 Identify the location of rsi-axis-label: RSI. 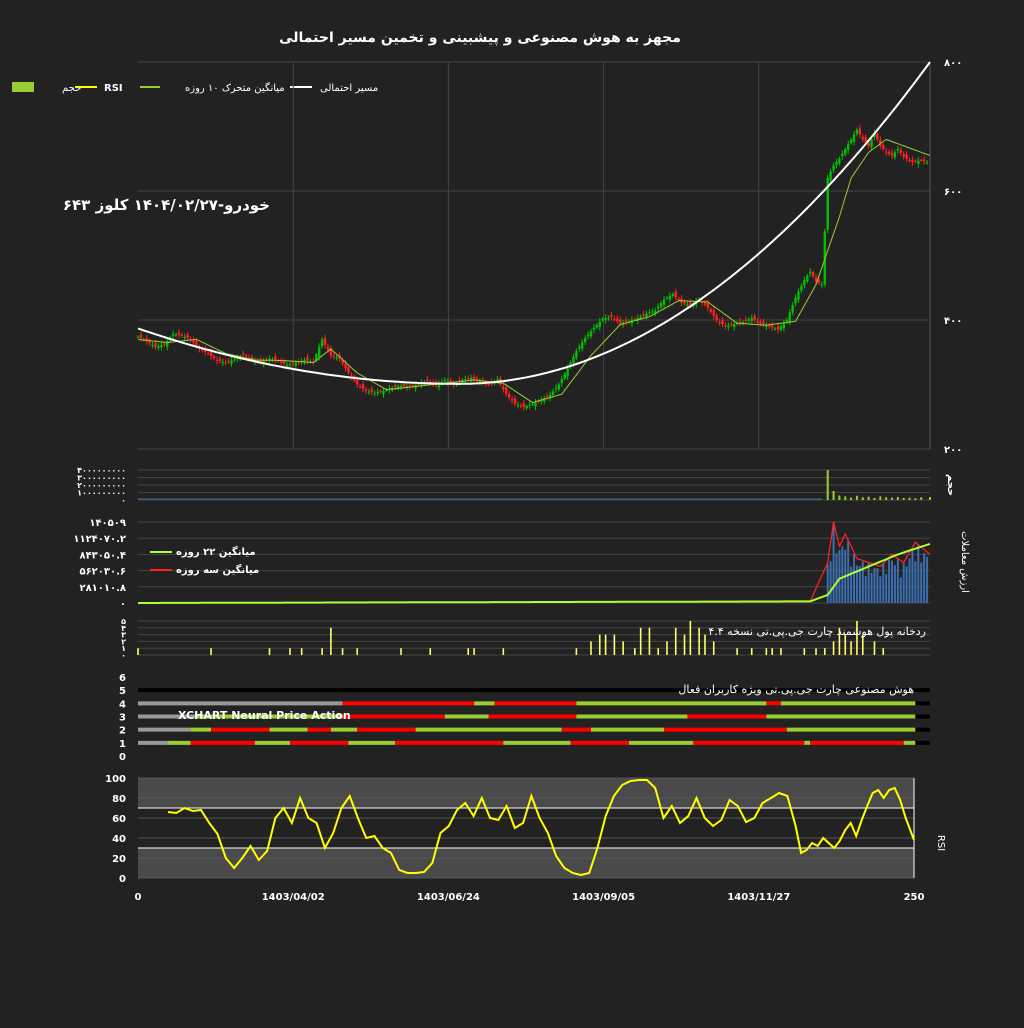
(940, 843).